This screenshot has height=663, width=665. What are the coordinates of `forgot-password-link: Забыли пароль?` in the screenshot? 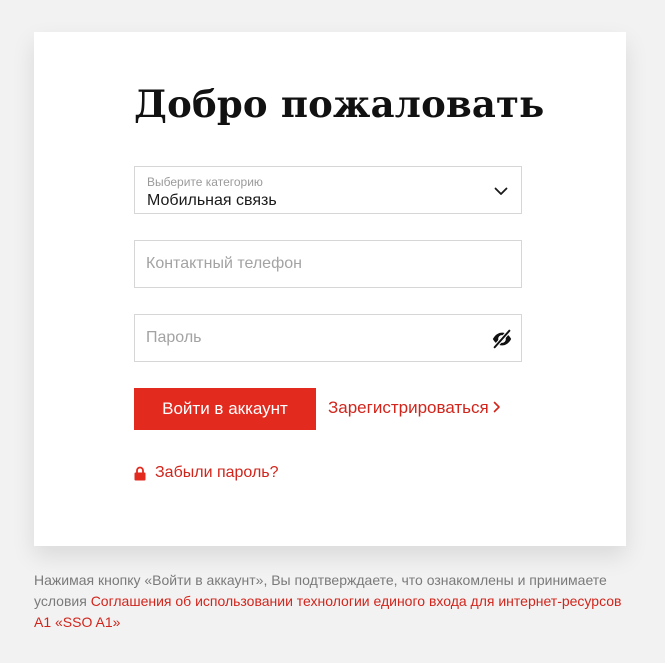 It's located at (206, 473).